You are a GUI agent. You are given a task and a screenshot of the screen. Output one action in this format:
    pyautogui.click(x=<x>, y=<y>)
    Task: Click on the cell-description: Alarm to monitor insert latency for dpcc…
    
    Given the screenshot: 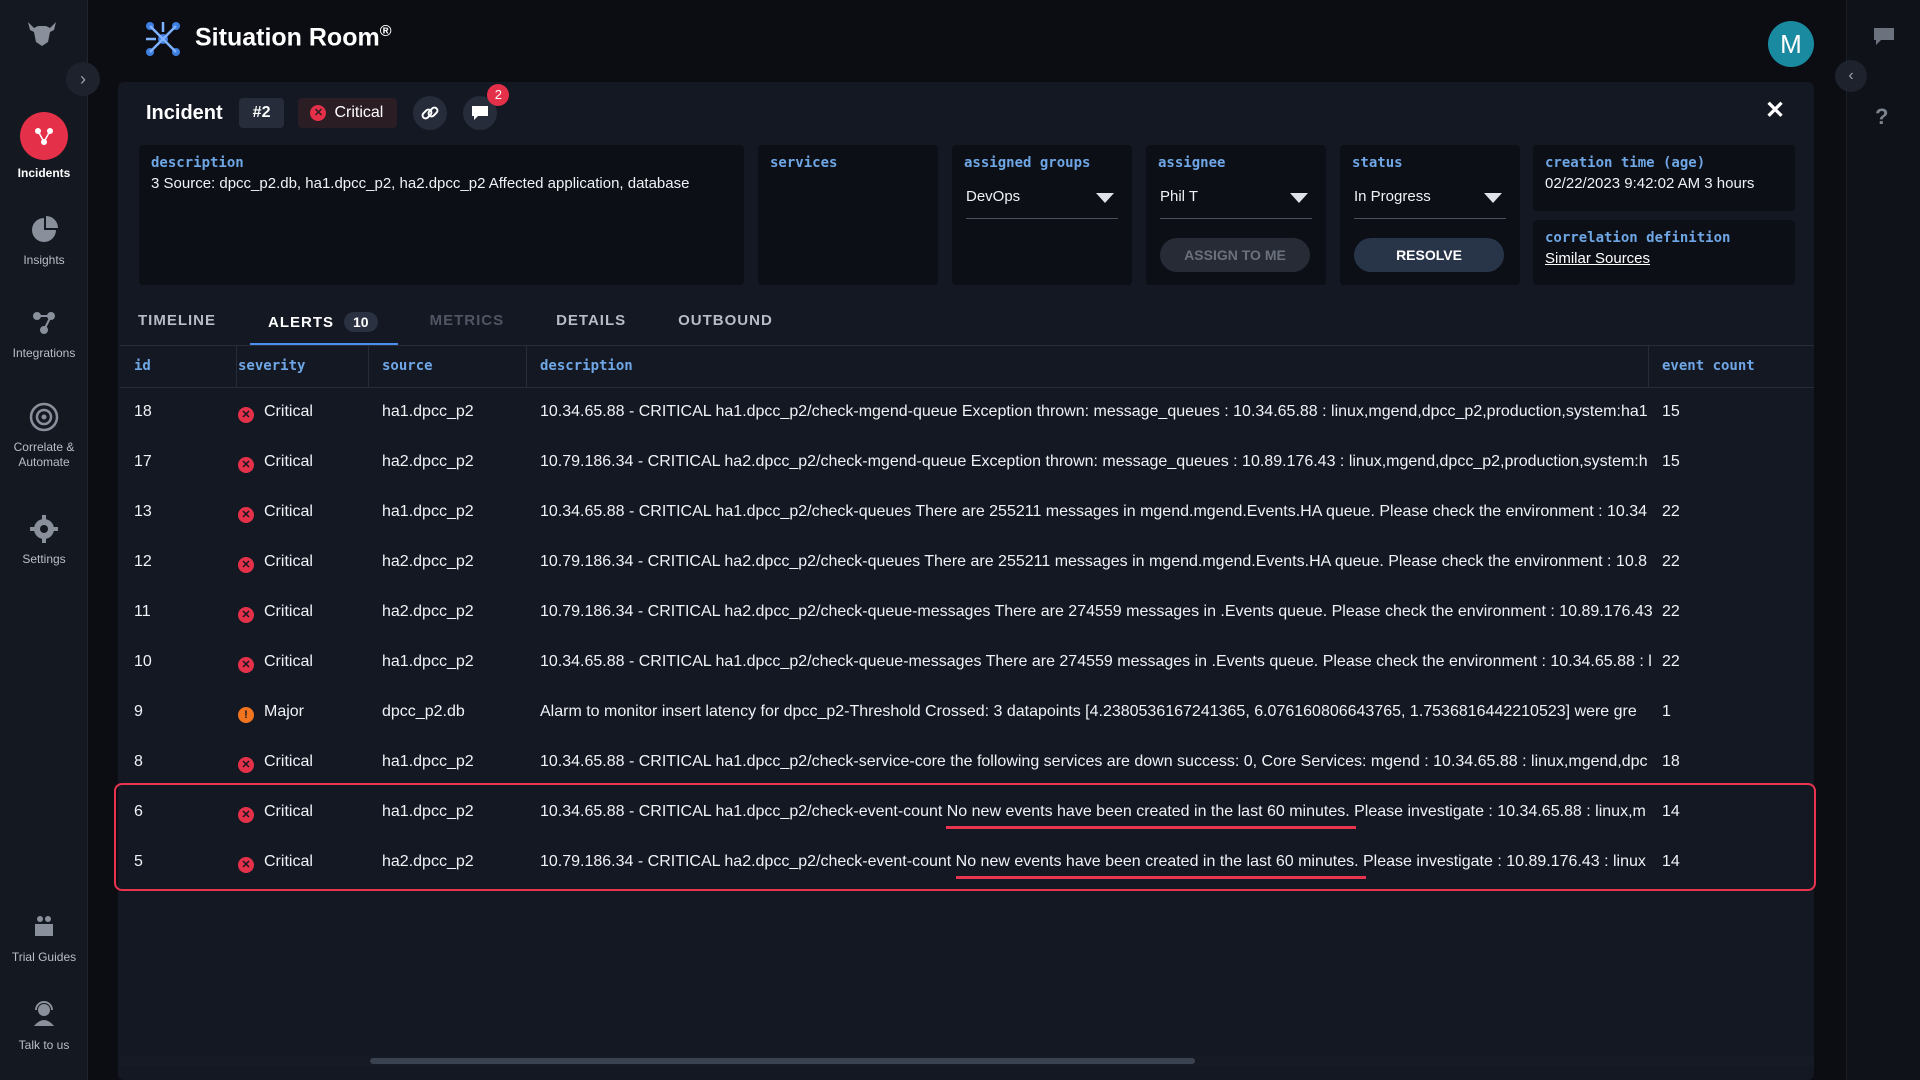 What is the action you would take?
    pyautogui.click(x=1088, y=711)
    